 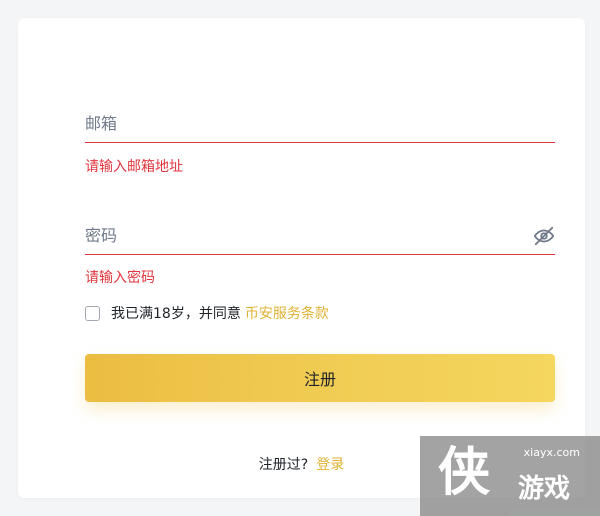 What do you see at coordinates (544, 236) in the screenshot?
I see `eye-off-icon` at bounding box center [544, 236].